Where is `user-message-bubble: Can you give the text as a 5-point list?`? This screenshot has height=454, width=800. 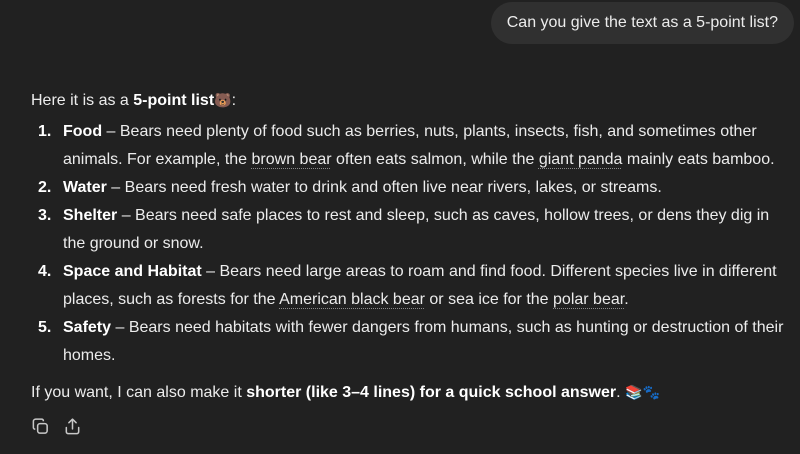 user-message-bubble: Can you give the text as a 5-point list? is located at coordinates (642, 23).